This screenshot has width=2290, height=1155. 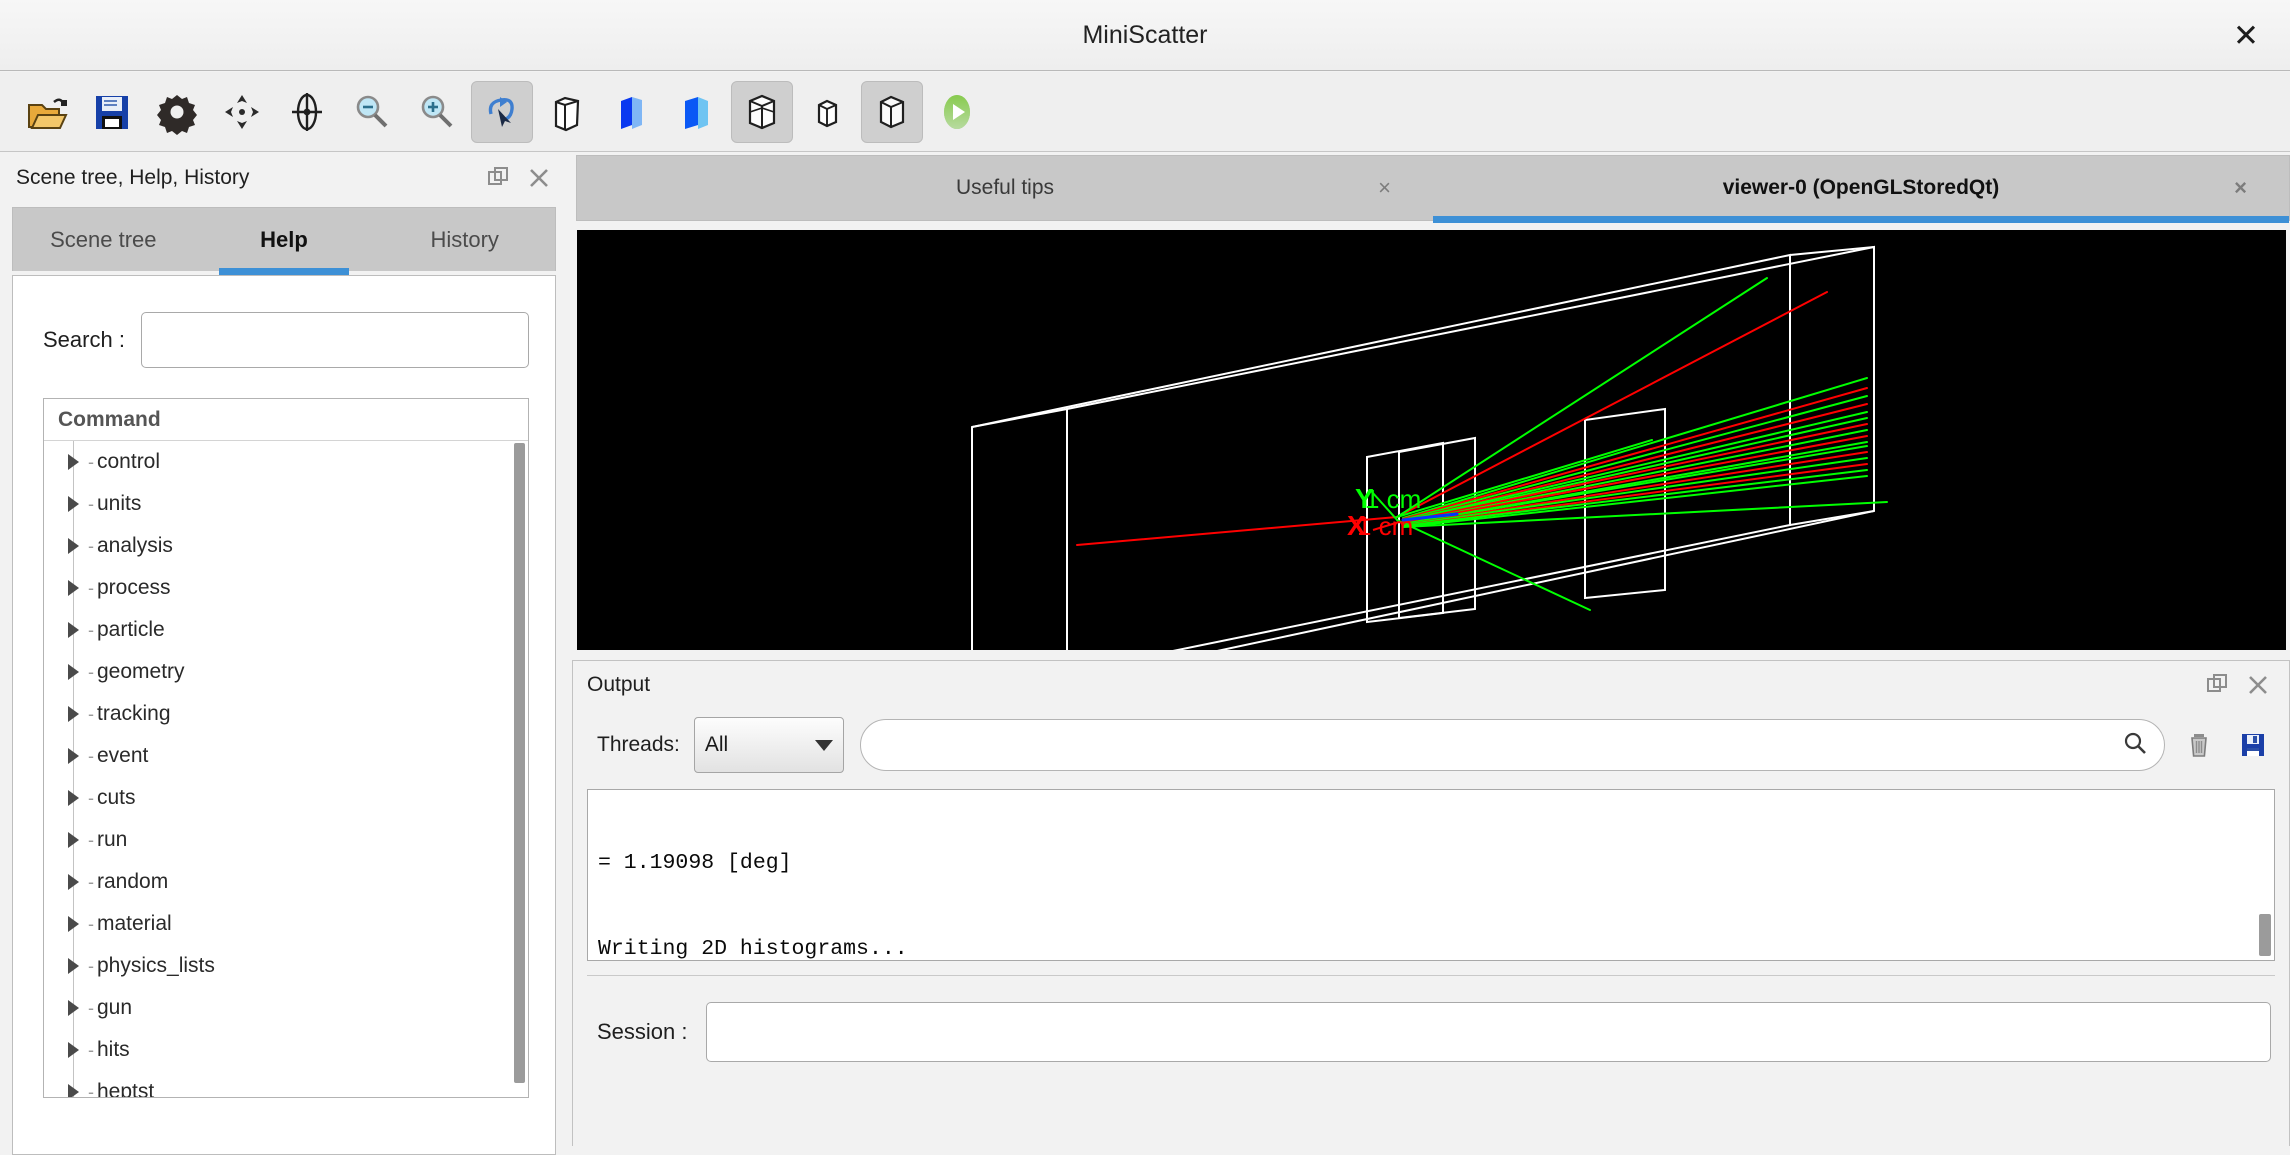 What do you see at coordinates (284, 178) in the screenshot?
I see `left-dock-header: Scene tree, Help, History` at bounding box center [284, 178].